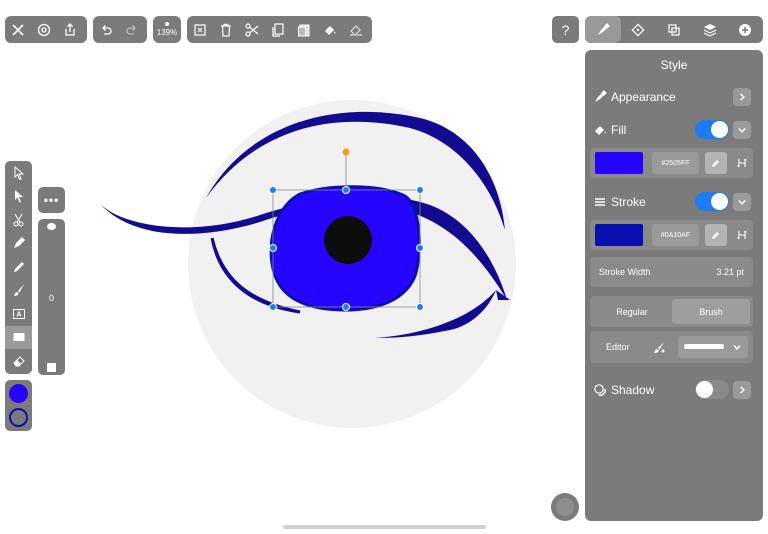 The image size is (768, 534). Describe the element at coordinates (716, 163) in the screenshot. I see `fill-eyedropper-icon` at that location.